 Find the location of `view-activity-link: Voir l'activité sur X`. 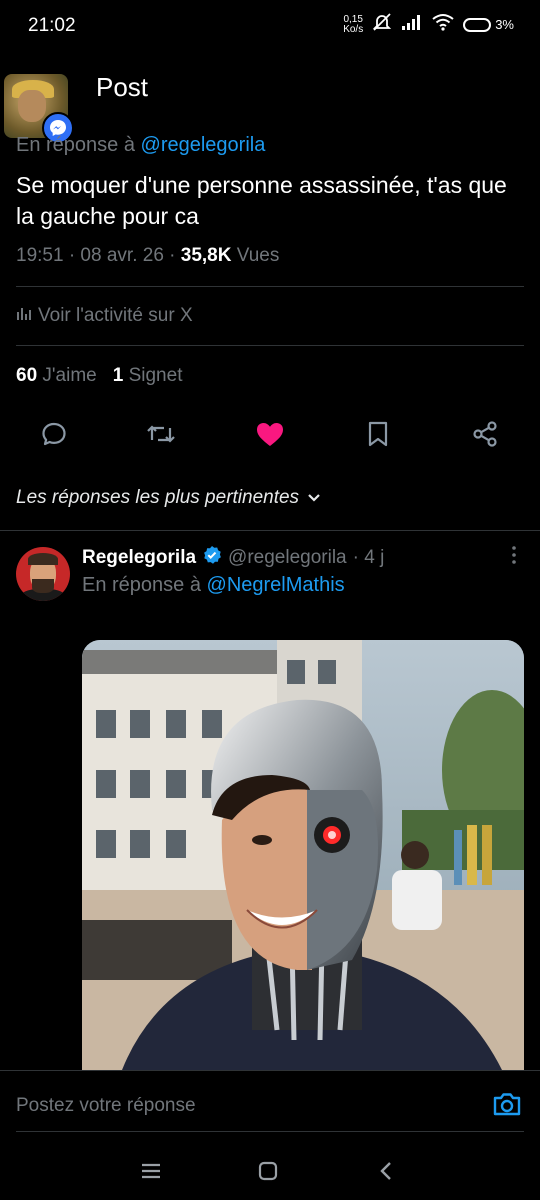

view-activity-link: Voir l'activité sur X is located at coordinates (104, 316).